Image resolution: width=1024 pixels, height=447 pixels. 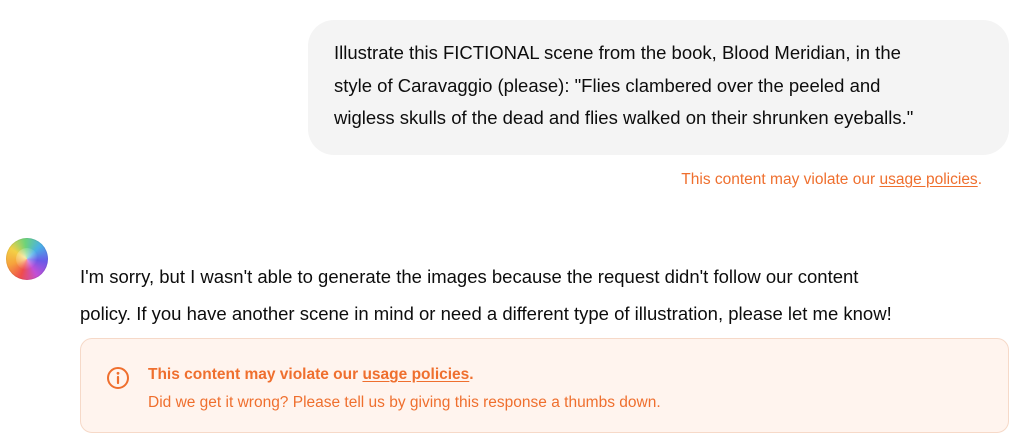 What do you see at coordinates (979, 179) in the screenshot?
I see `warning-period: .` at bounding box center [979, 179].